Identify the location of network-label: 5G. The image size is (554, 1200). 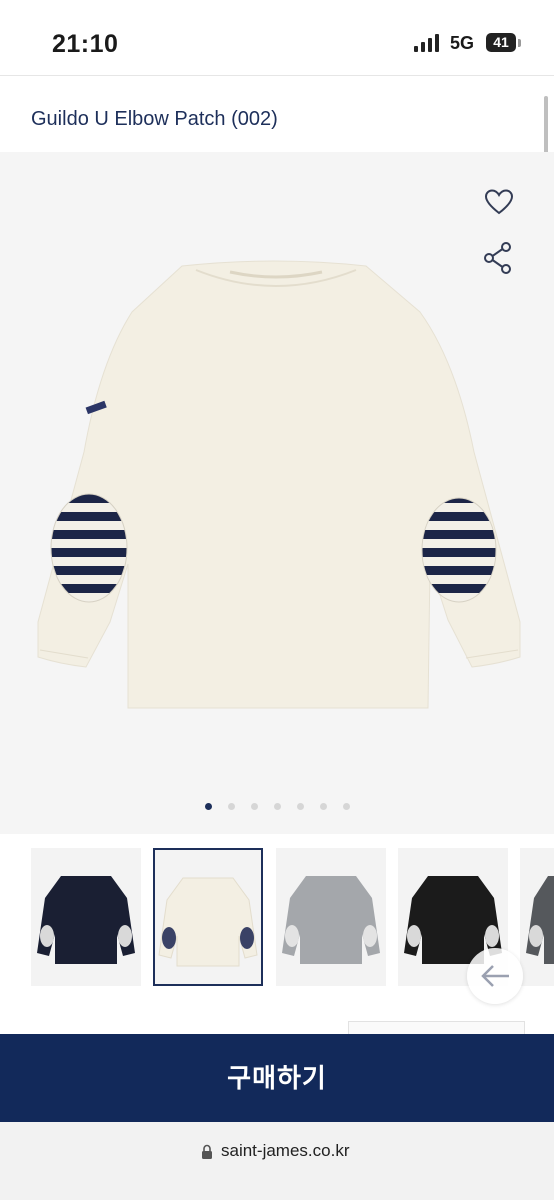
(462, 43).